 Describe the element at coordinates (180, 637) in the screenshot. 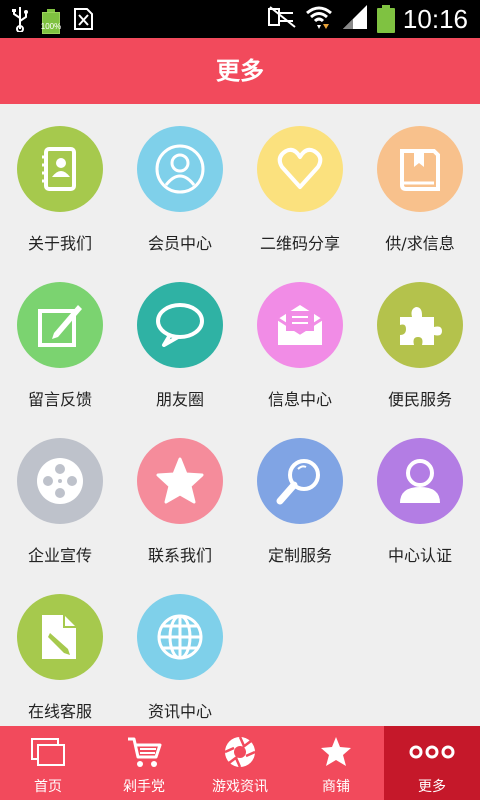

I see `globe-icon` at that location.